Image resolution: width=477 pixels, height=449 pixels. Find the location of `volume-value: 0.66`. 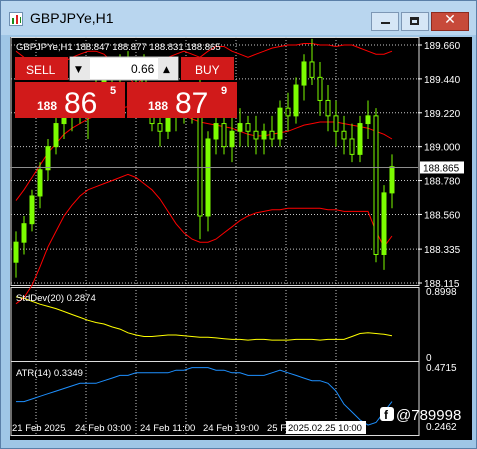

volume-value: 0.66 is located at coordinates (143, 69).